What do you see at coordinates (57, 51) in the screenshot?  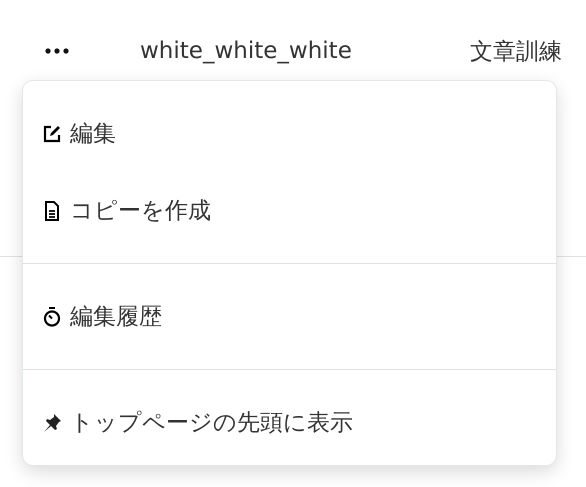 I see `more-icon` at bounding box center [57, 51].